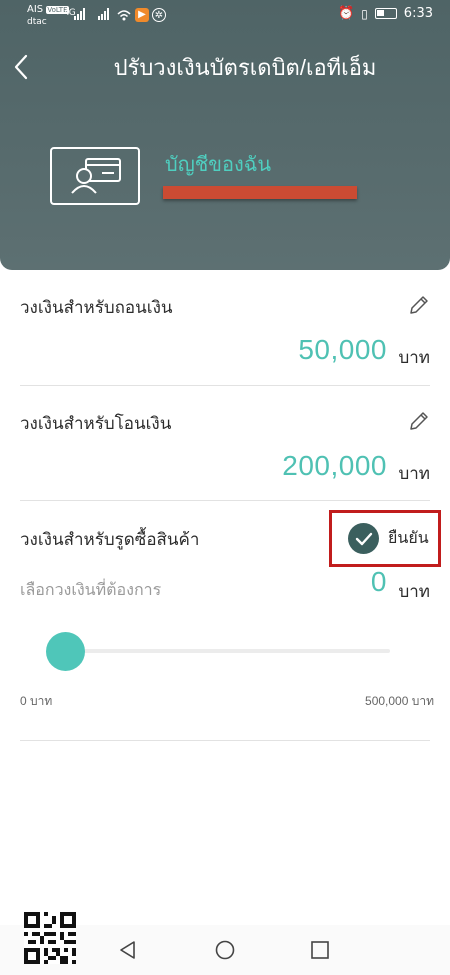  I want to click on transfer-limit-section: วงเงินสำหรับโอนเงิน 200,000 บาท, so click(225, 445).